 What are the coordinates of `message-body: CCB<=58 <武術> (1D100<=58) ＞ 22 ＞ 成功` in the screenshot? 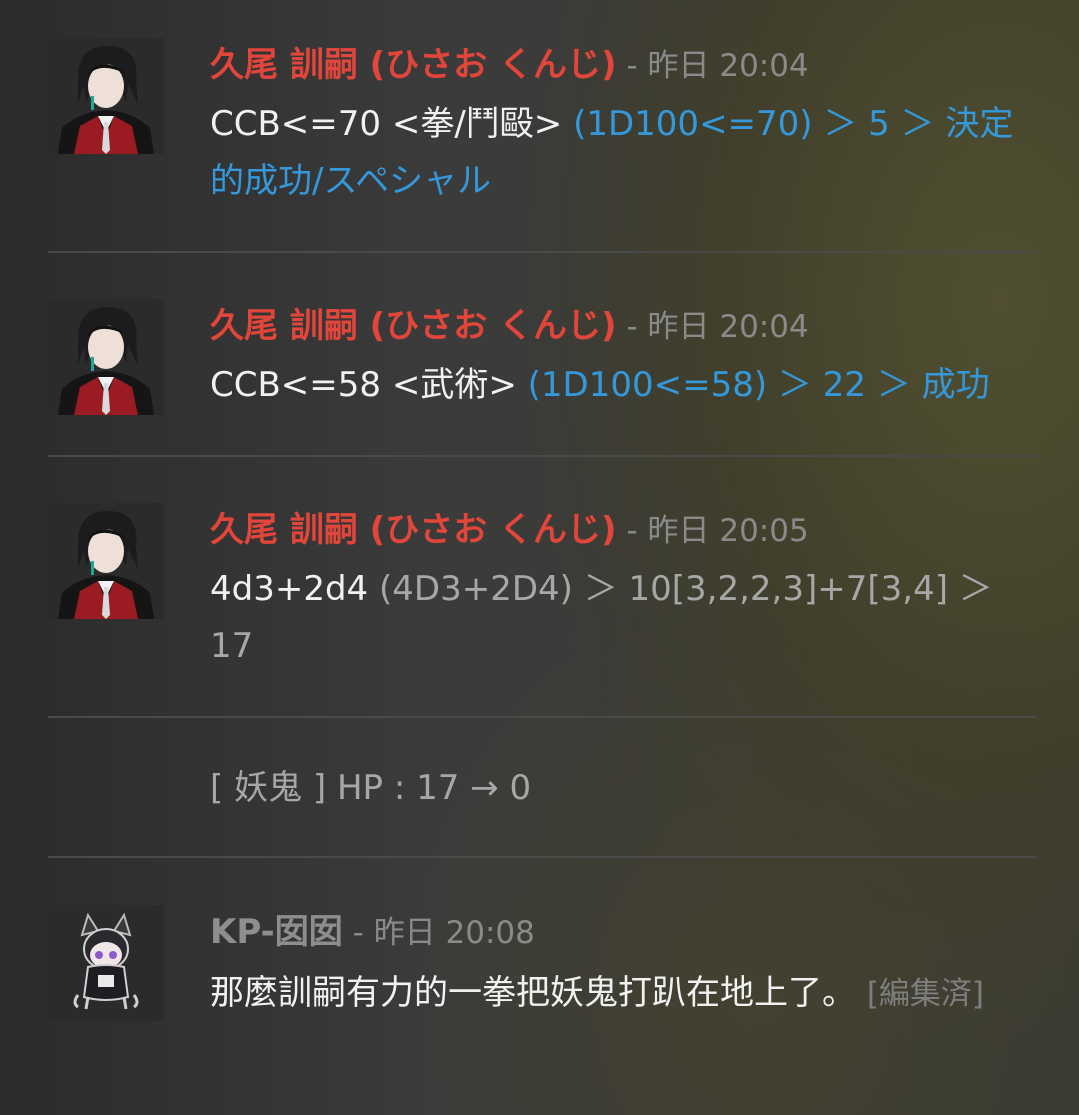 It's located at (625, 385).